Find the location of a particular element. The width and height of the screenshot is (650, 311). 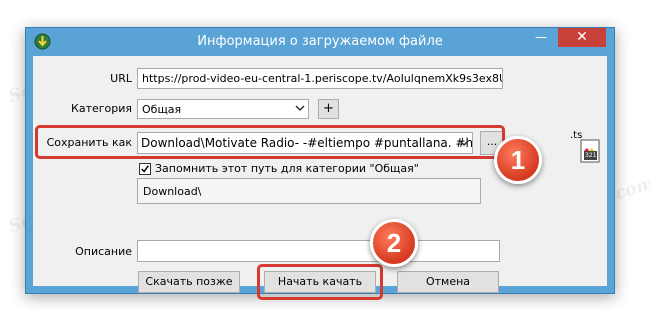

remember-path-checkbox is located at coordinates (145, 169).